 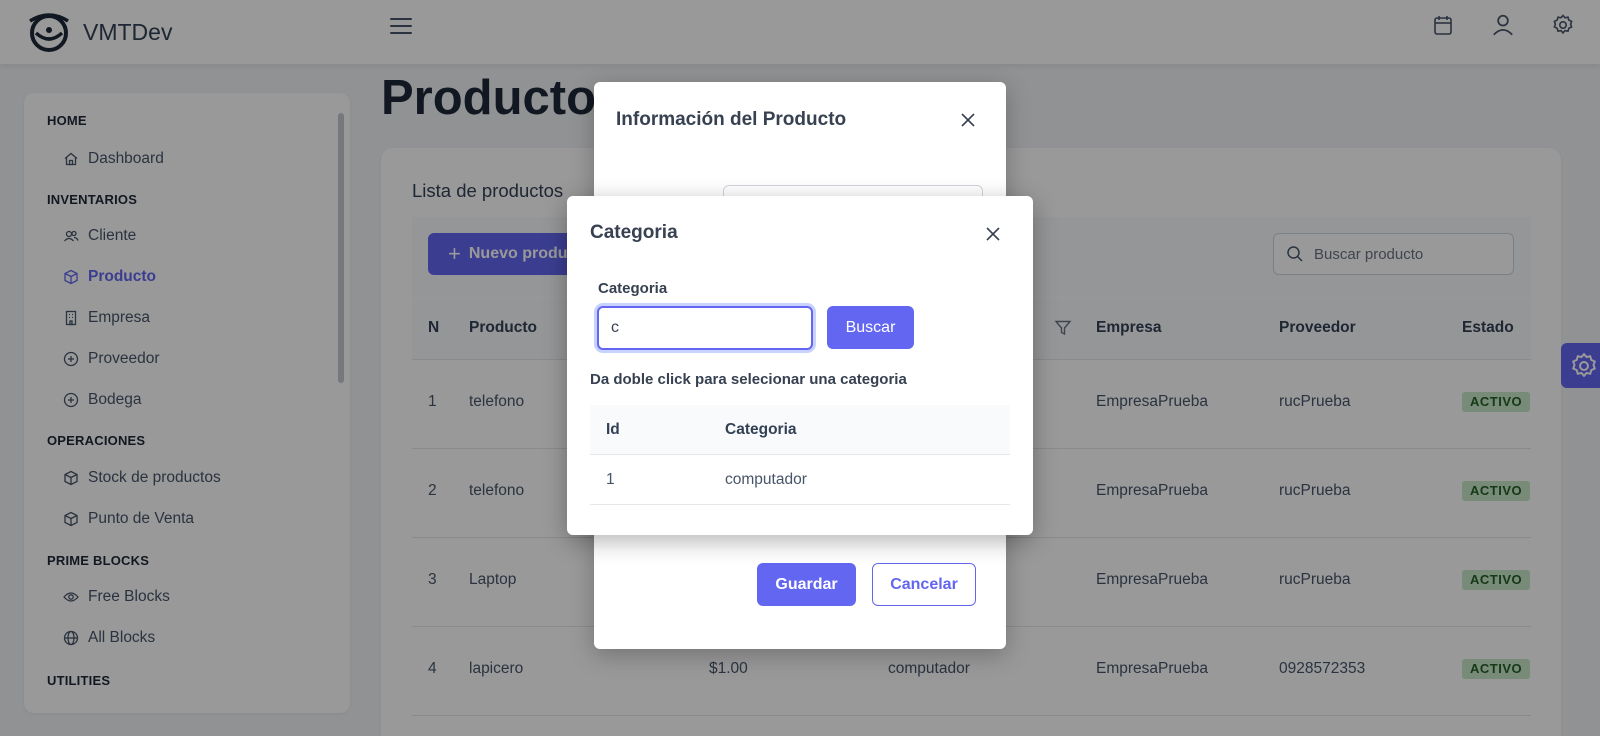 What do you see at coordinates (870, 327) in the screenshot?
I see `search-button: Buscar` at bounding box center [870, 327].